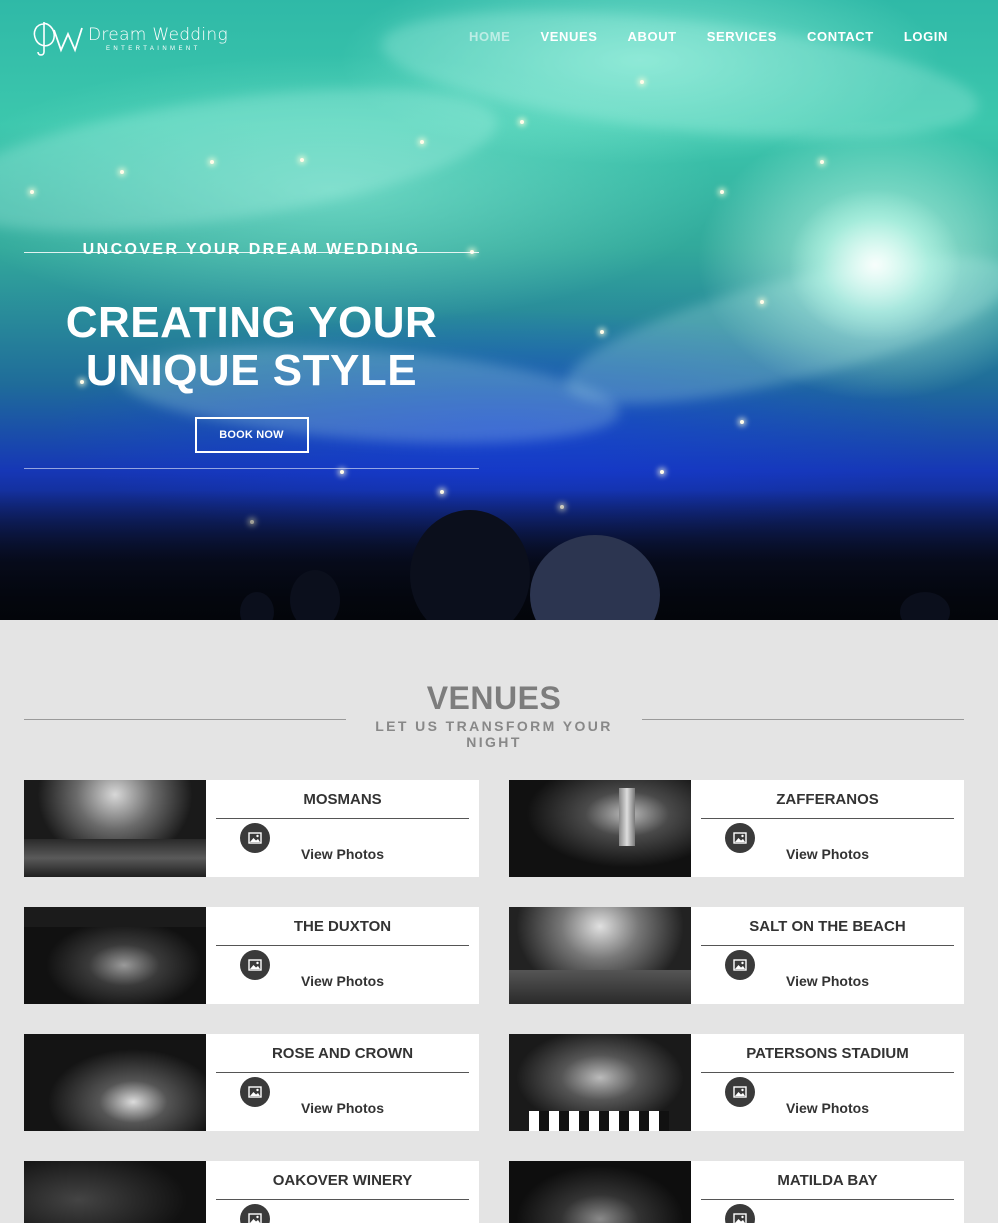  What do you see at coordinates (827, 932) in the screenshot?
I see `venue-name: SALT ON THE BEACH` at bounding box center [827, 932].